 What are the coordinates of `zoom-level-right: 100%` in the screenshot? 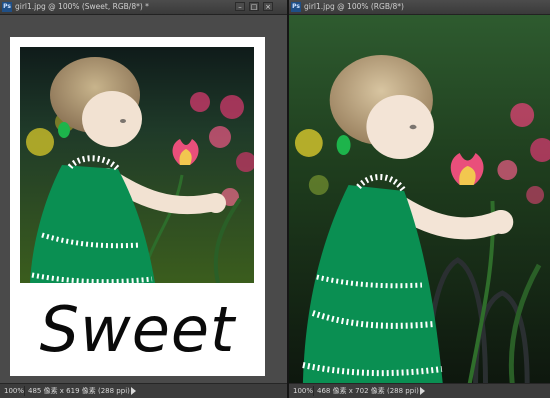 It's located at (303, 391).